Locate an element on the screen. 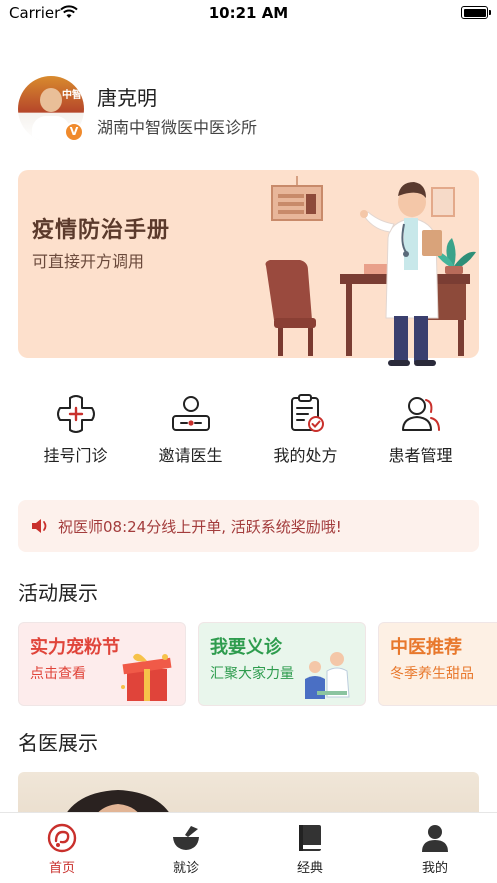  activity-cards: 实力宠粉节 点击查看 我要义诊 汇聚大家力量 中医推荐 冬季养生甜品 is located at coordinates (257, 665).